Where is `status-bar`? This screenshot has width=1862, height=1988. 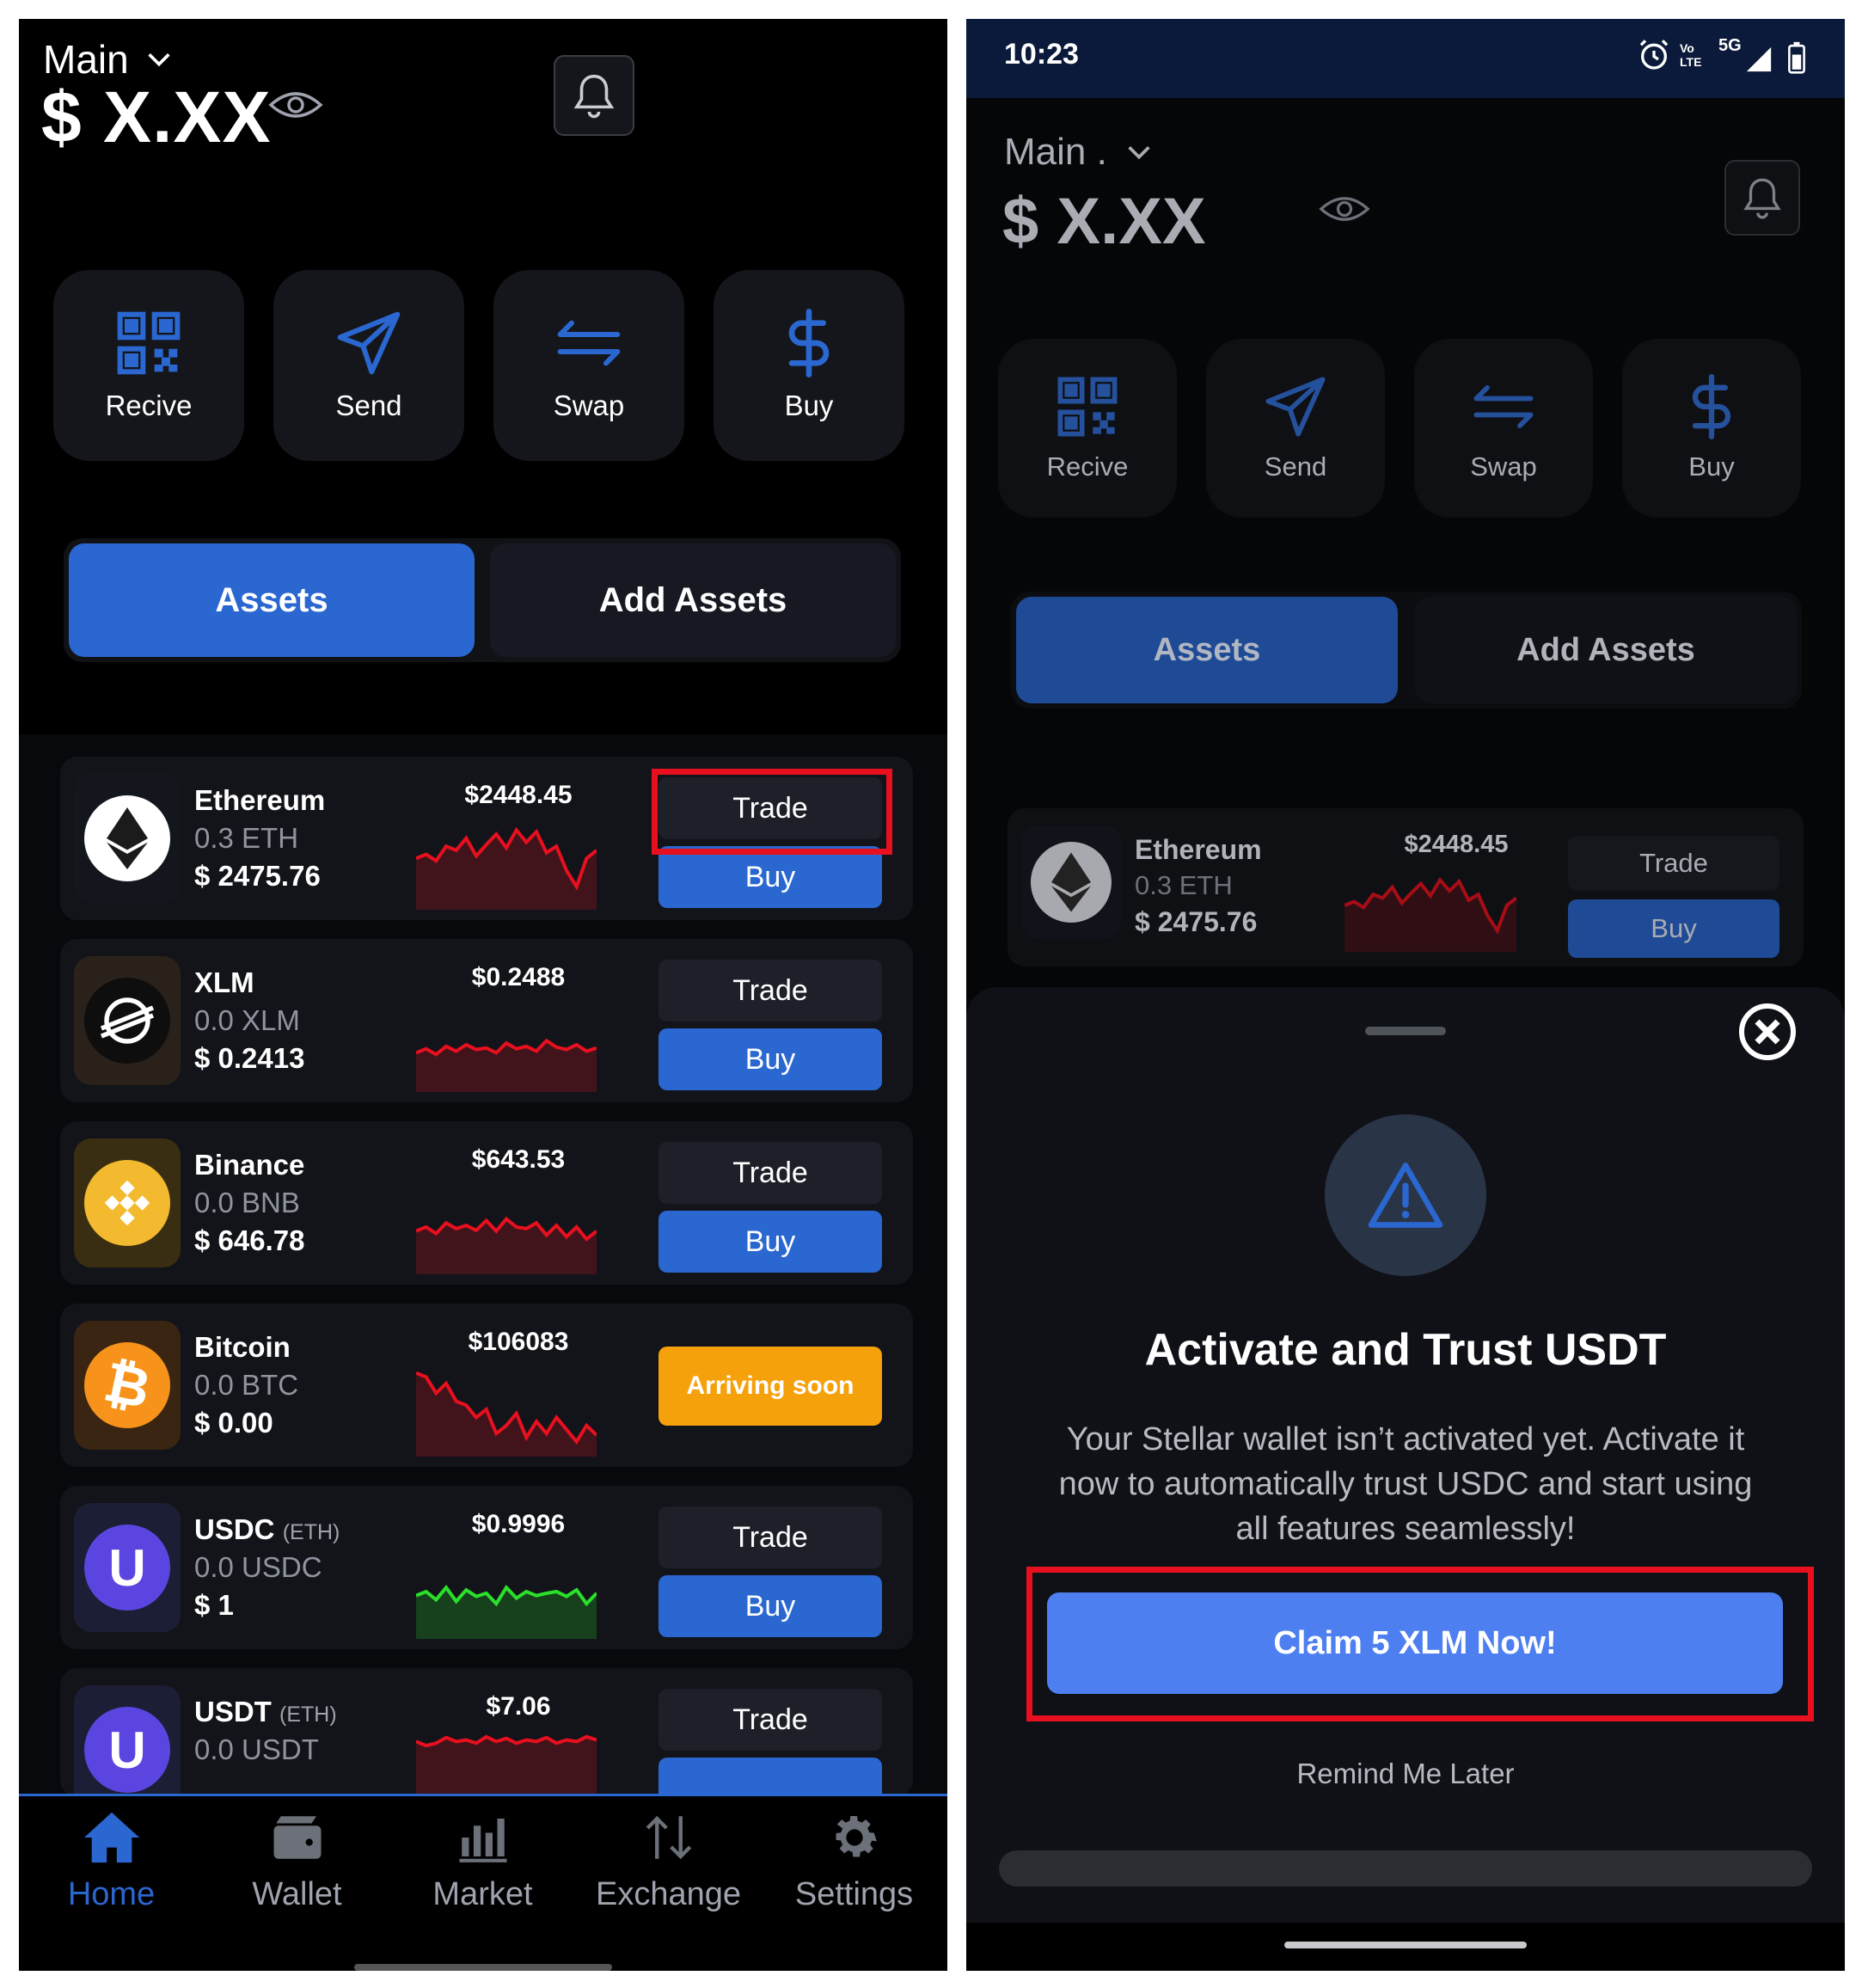 status-bar is located at coordinates (1405, 58).